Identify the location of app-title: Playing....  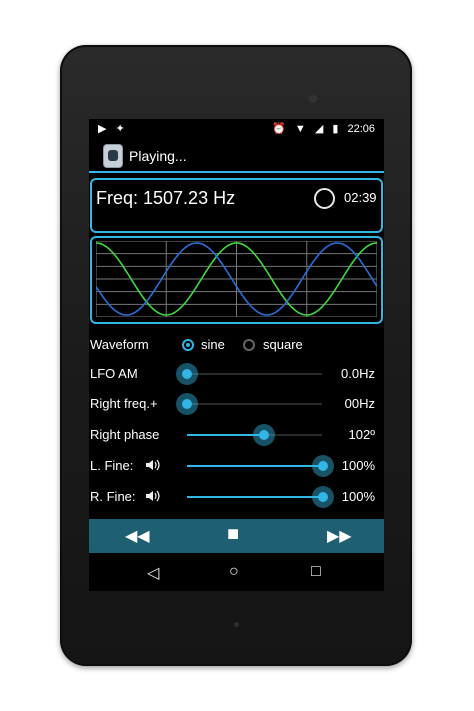
(158, 156).